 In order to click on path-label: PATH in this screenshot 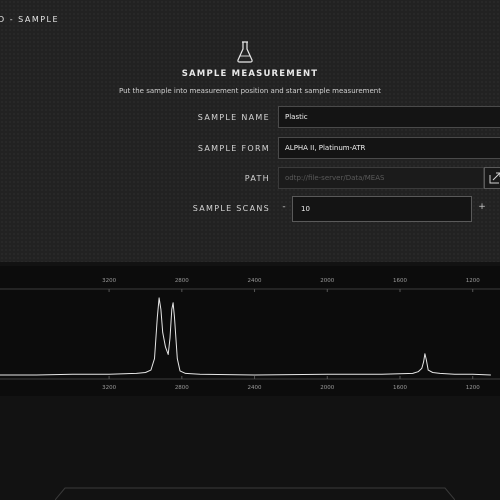, I will do `click(257, 178)`.